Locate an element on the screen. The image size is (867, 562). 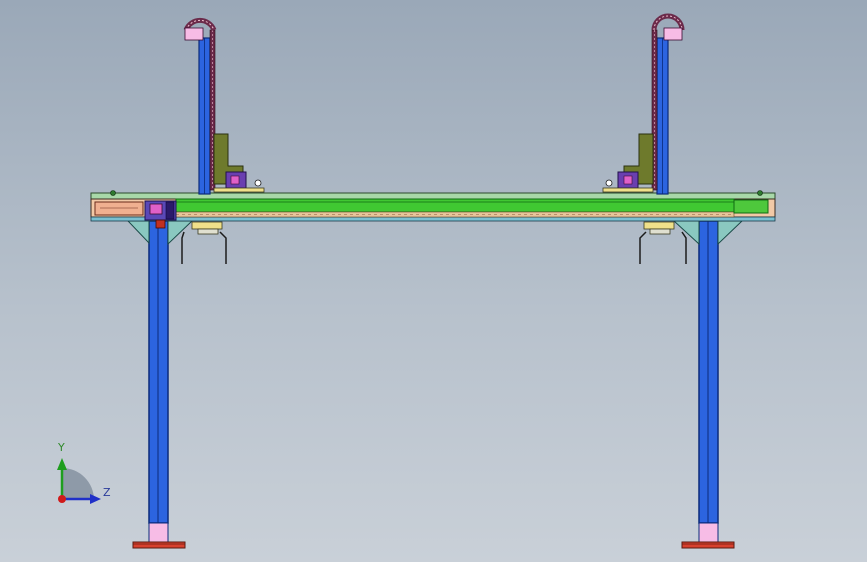
left-leg is located at coordinates (158, 381).